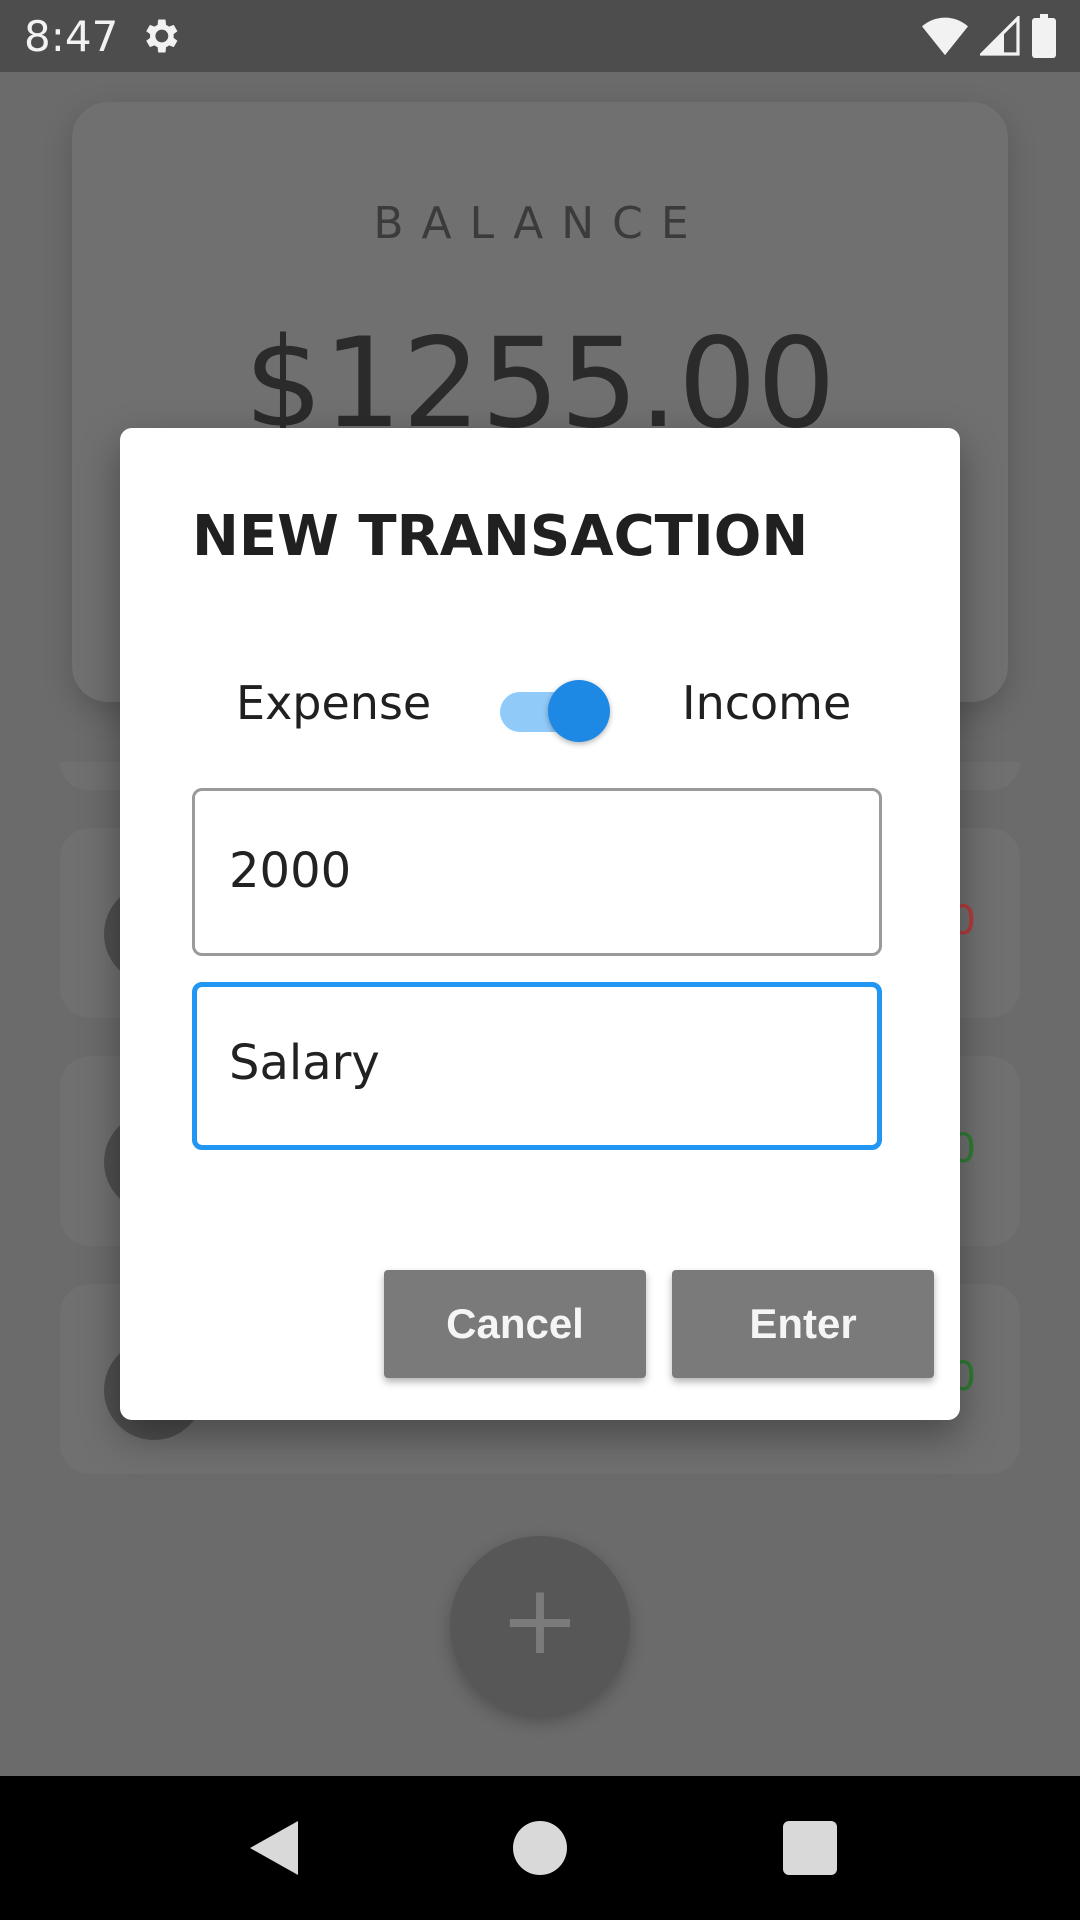 This screenshot has width=1080, height=1920. Describe the element at coordinates (540, 708) in the screenshot. I see `type-toggle-row: Expense Income` at that location.